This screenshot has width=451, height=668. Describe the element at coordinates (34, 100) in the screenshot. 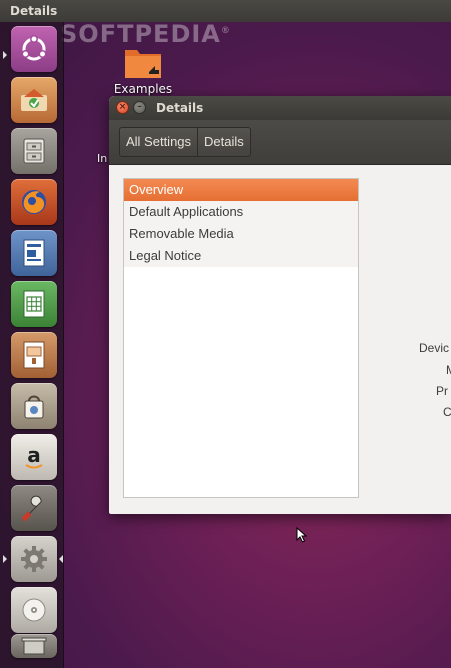

I see `software-updater-icon` at that location.